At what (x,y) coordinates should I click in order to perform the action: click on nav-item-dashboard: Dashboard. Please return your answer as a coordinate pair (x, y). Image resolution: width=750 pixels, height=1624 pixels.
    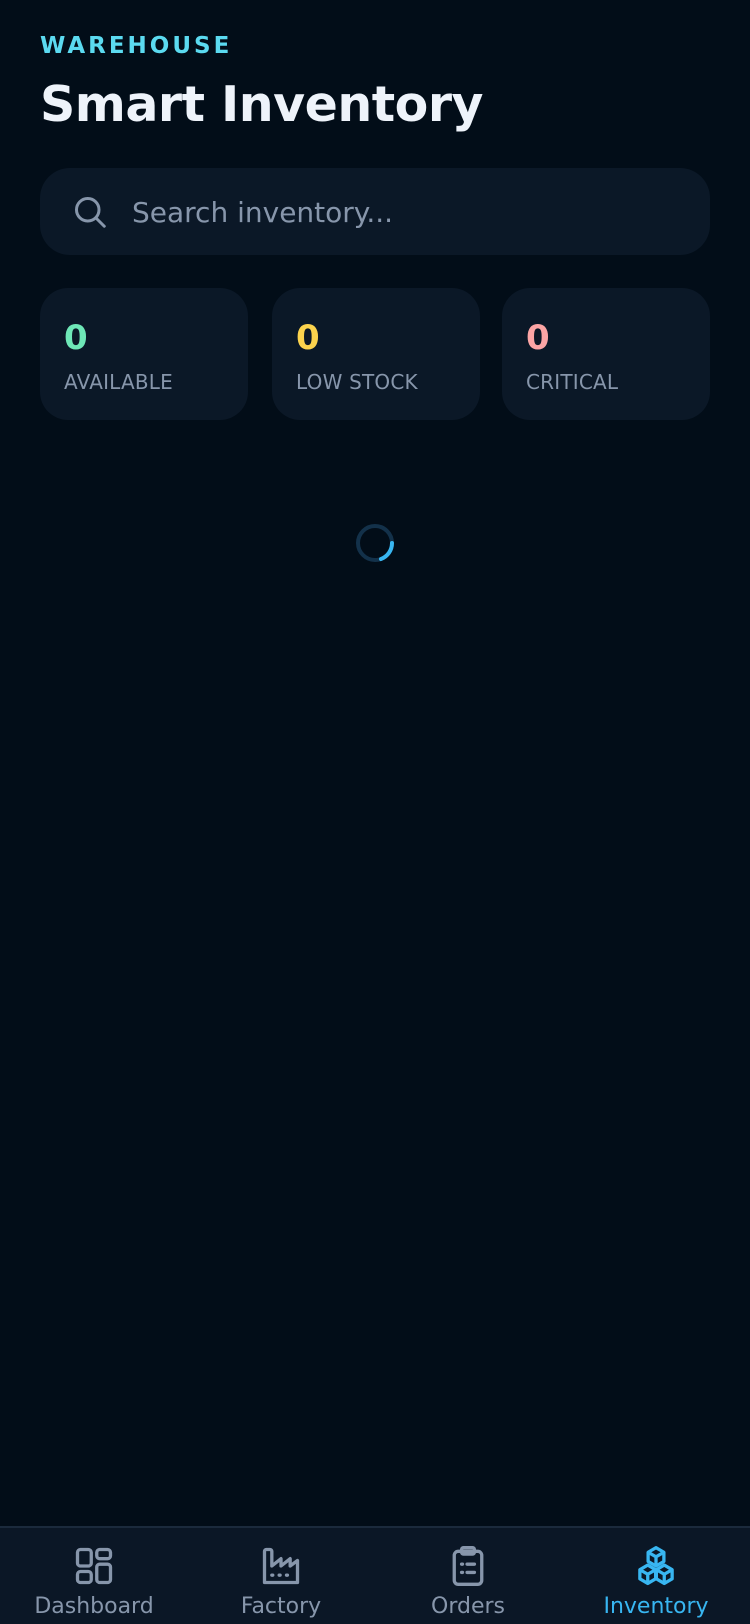
    Looking at the image, I should click on (94, 1576).